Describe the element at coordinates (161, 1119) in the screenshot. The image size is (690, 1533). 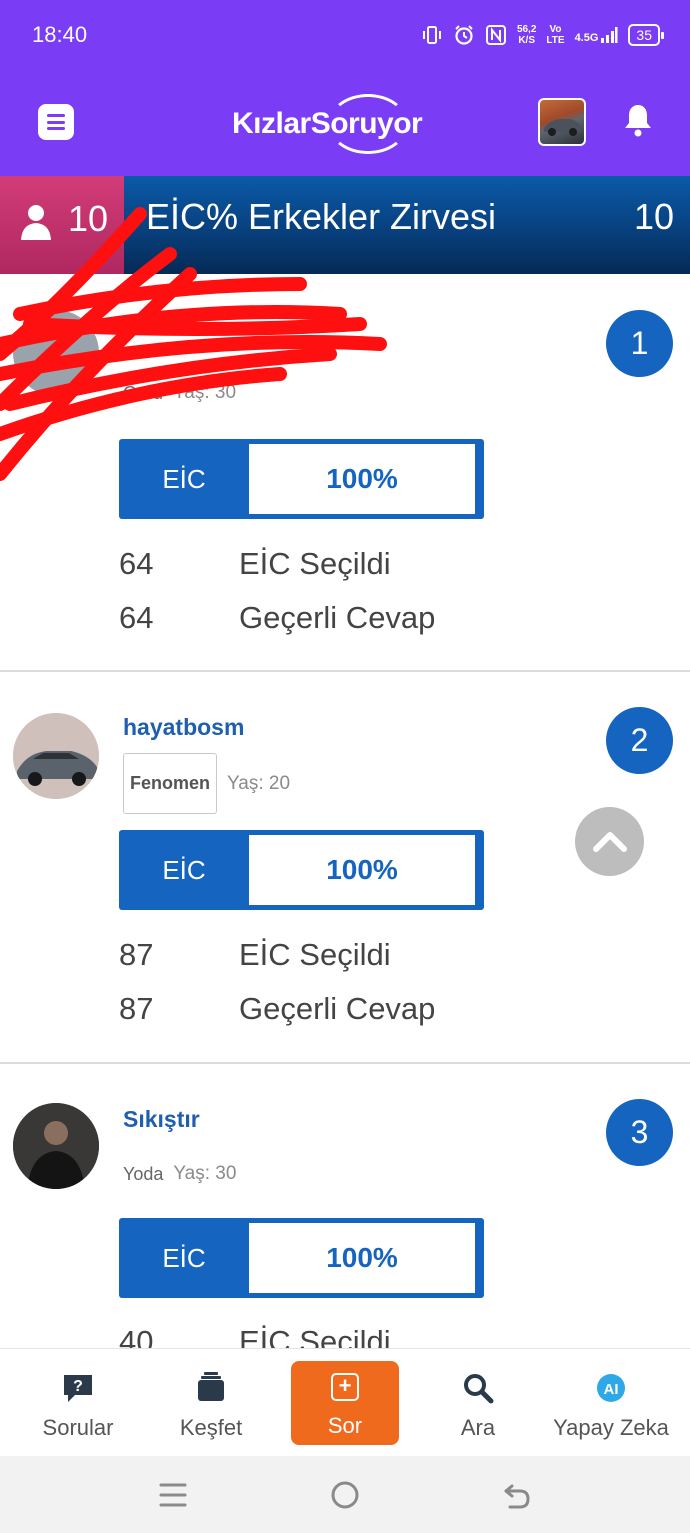
I see `user-name: Sıkıştır` at that location.